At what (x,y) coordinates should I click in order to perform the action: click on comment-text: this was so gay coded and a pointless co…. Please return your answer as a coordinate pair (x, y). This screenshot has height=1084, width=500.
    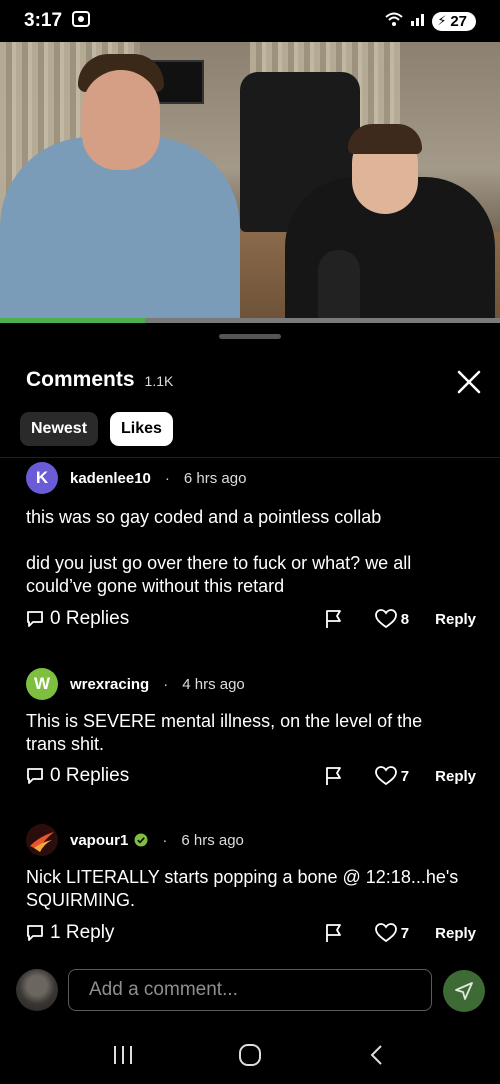
    Looking at the image, I should click on (219, 551).